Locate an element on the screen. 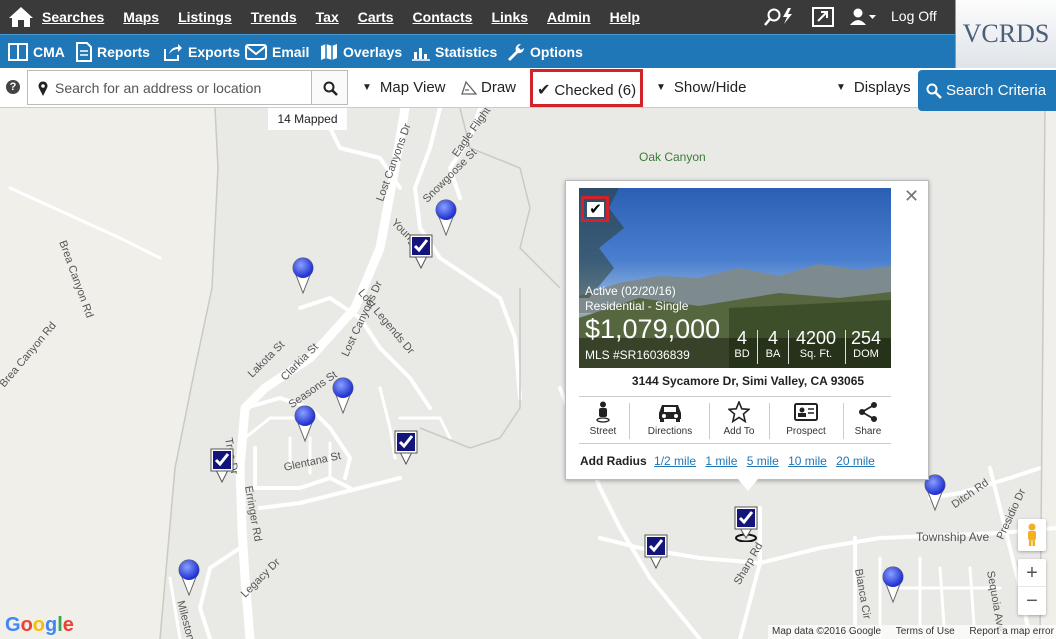 This screenshot has height=639, width=1056. draw-button: Draw is located at coordinates (488, 87).